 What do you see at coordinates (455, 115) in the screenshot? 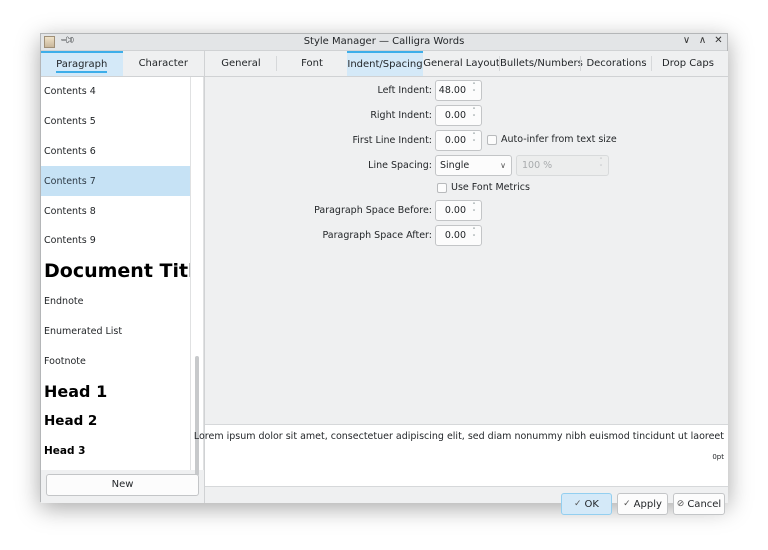
I see `right-indent-value: 0.00` at bounding box center [455, 115].